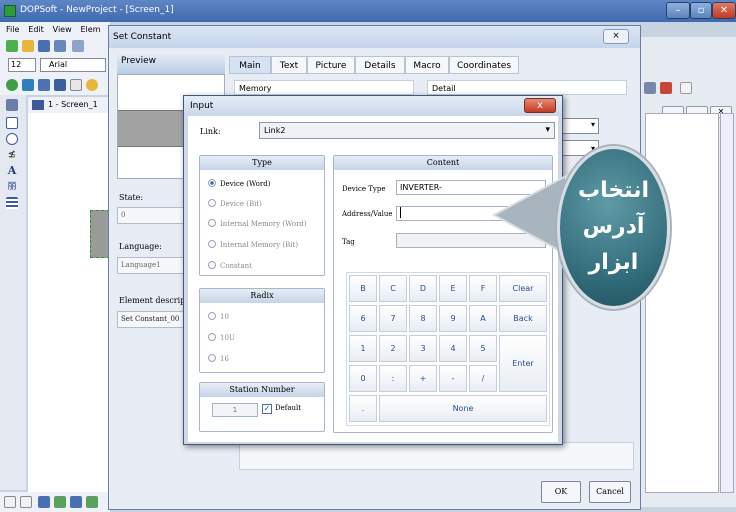  Describe the element at coordinates (76, 502) in the screenshot. I see `bring-front-icon` at that location.